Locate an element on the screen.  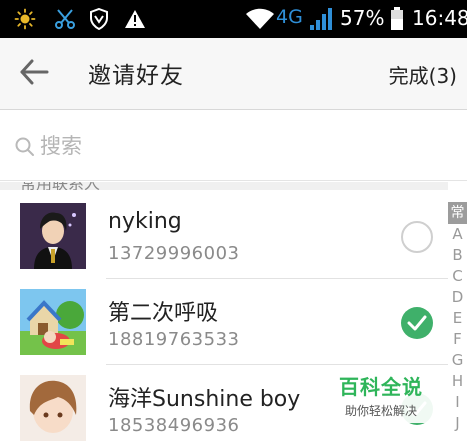
warning-icon is located at coordinates (135, 19).